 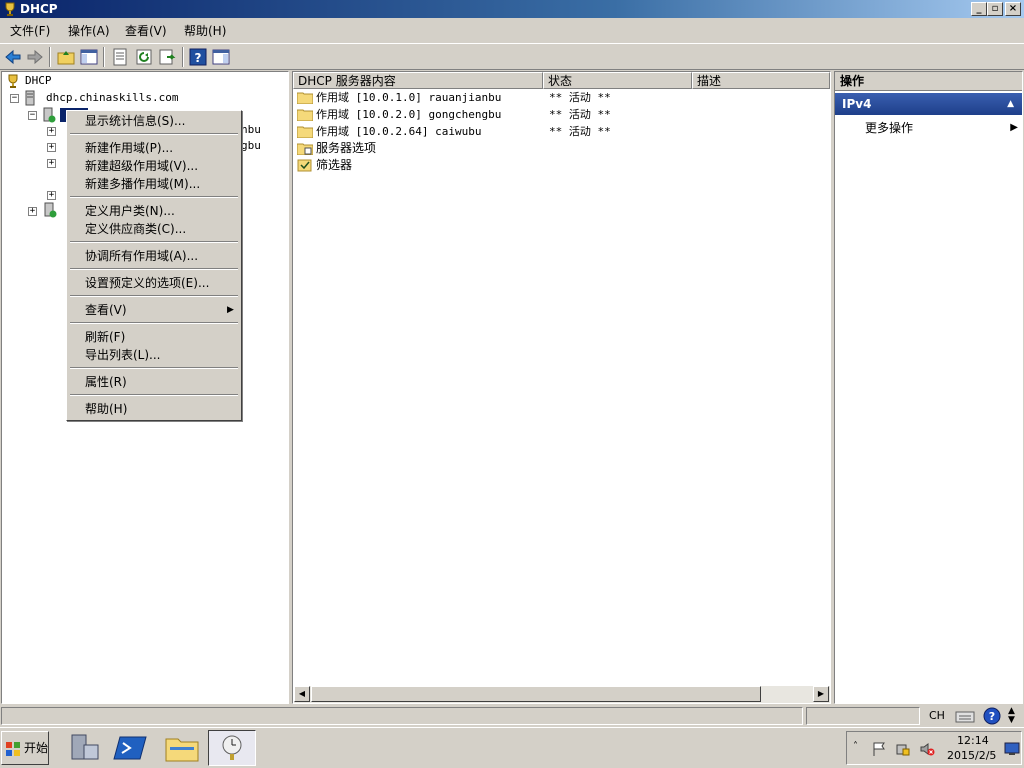 I want to click on start-button: 开始, so click(x=25, y=748).